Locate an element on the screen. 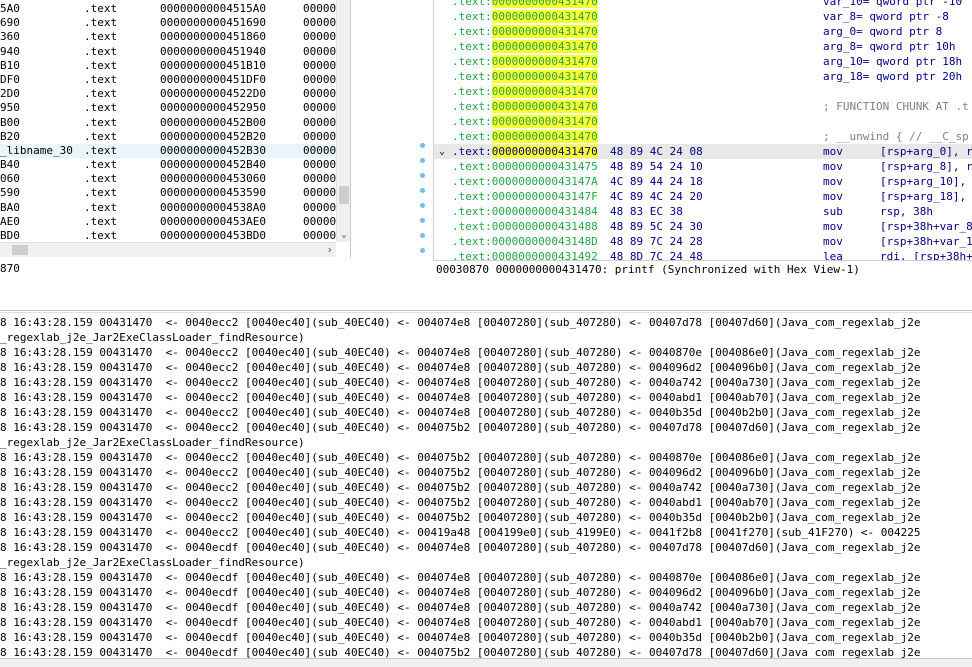 The image size is (972, 667). disasm-address: .text:0000000000431488 is located at coordinates (525, 226).